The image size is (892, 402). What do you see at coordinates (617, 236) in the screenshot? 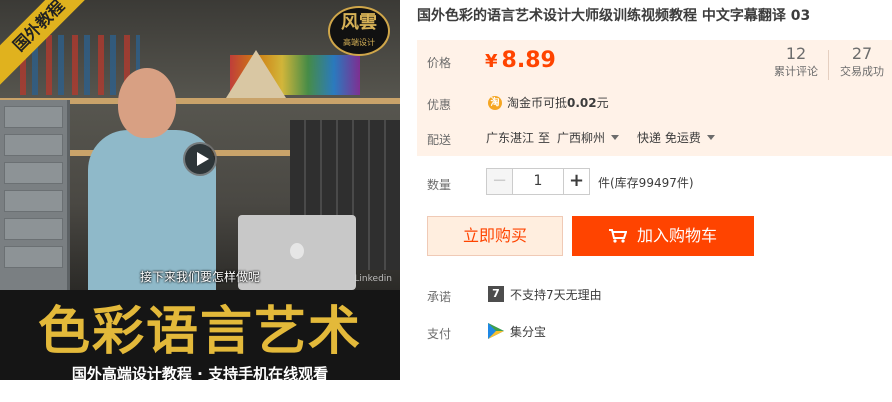
I see `cart-icon` at bounding box center [617, 236].